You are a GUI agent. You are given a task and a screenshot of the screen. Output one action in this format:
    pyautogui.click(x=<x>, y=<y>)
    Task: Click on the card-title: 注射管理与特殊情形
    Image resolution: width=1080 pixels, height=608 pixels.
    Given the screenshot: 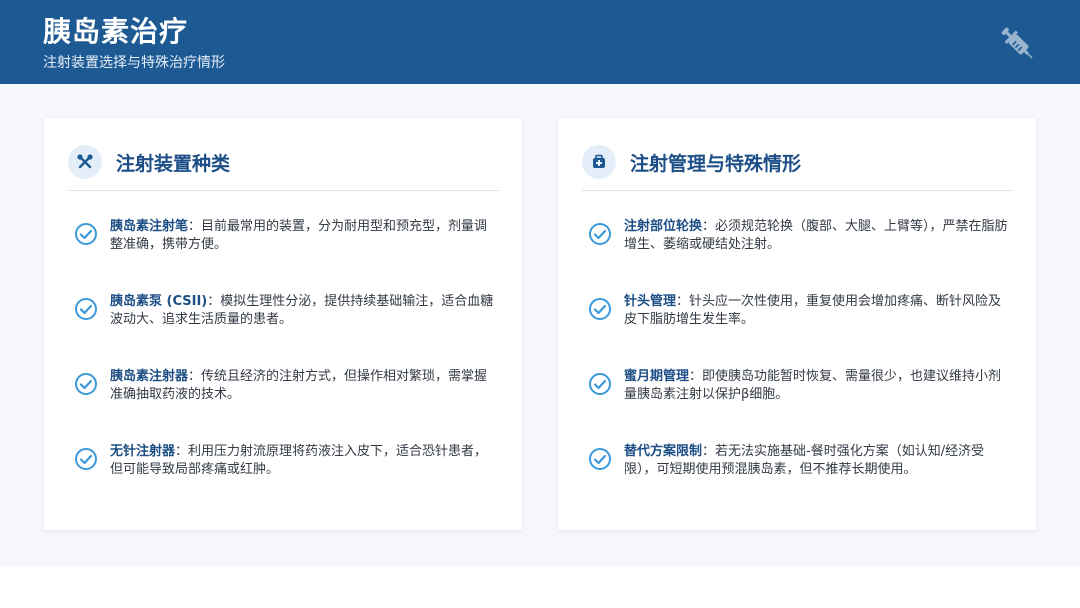 What is the action you would take?
    pyautogui.click(x=716, y=163)
    